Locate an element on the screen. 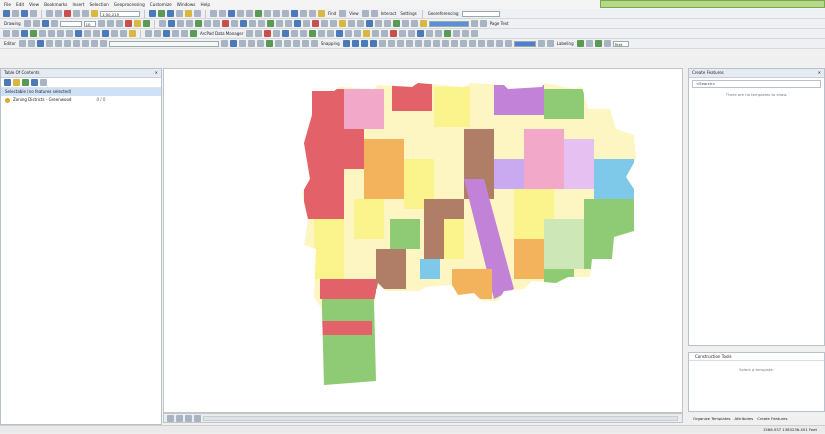  font-color-icon is located at coordinates (128, 23).